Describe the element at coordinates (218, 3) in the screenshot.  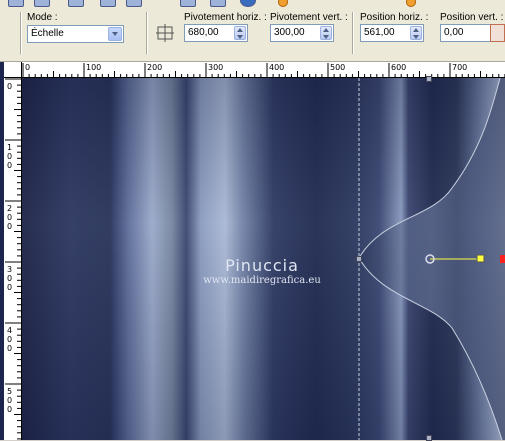
I see `paste-icon` at that location.